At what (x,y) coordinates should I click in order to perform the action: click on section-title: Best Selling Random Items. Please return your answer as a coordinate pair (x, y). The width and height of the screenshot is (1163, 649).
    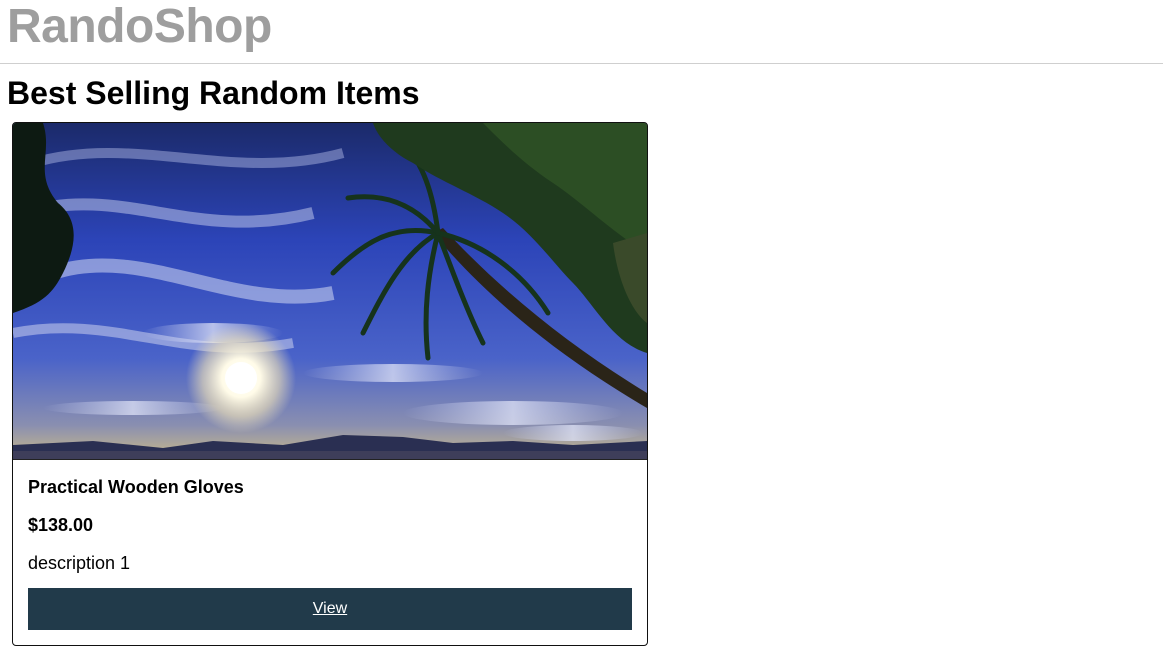
    Looking at the image, I should click on (213, 93).